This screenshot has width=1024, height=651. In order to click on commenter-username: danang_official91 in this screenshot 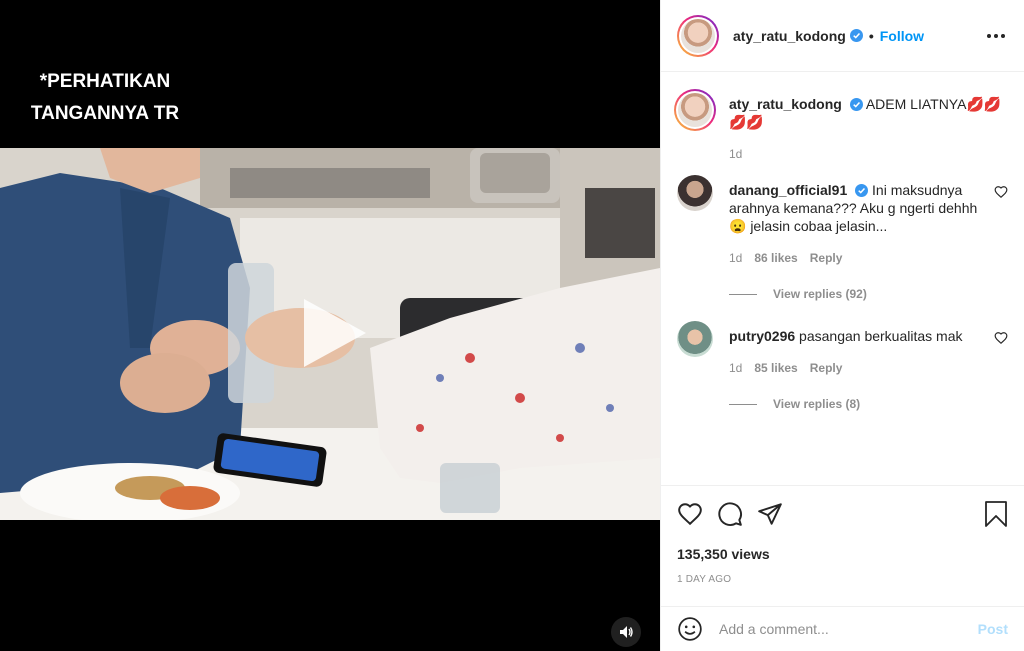, I will do `click(788, 190)`.